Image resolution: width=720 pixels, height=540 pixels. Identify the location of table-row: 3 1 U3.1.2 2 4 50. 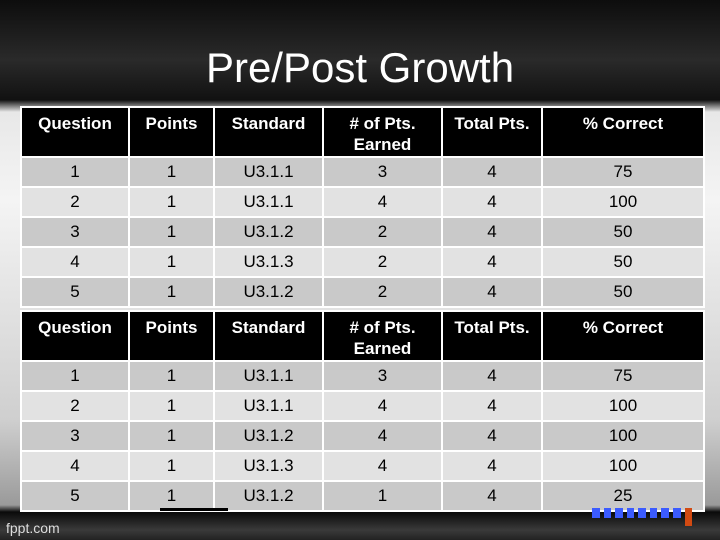
(362, 232).